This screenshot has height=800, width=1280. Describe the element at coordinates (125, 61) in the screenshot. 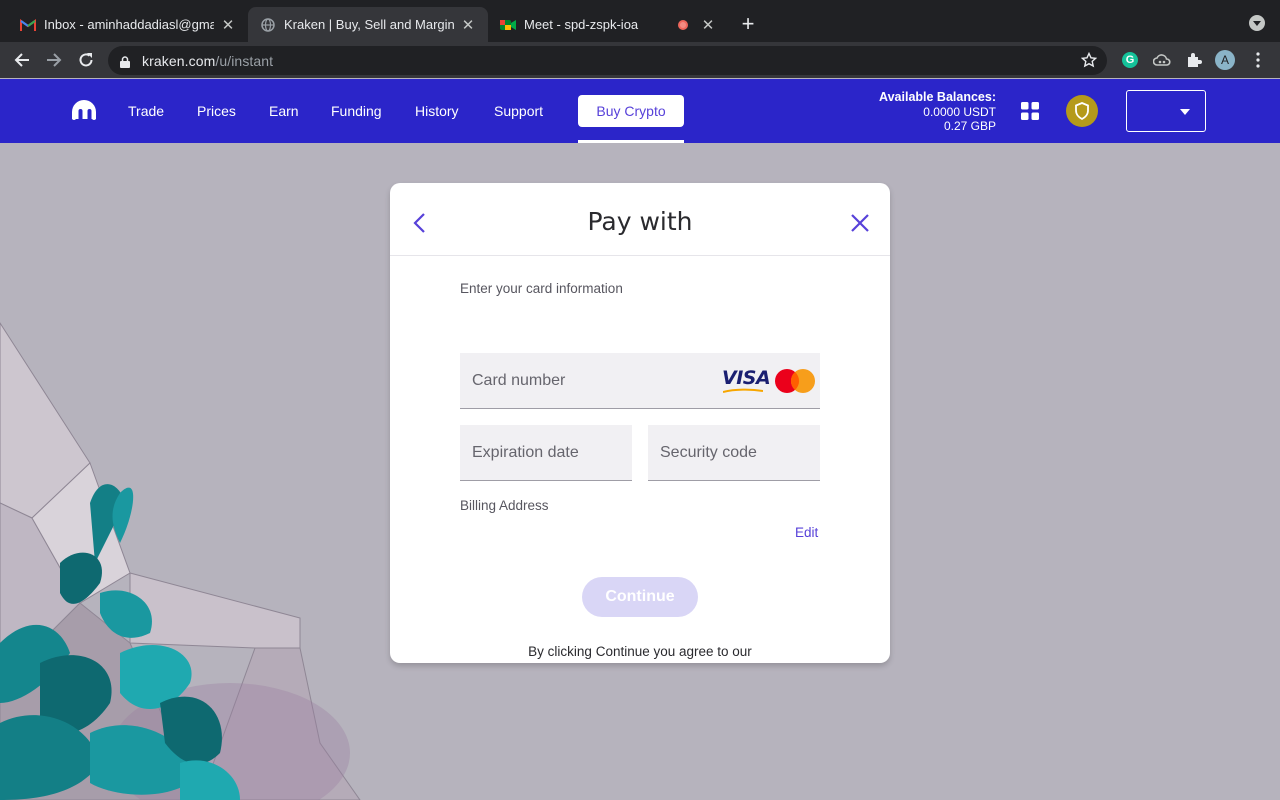

I see `lock-icon` at that location.